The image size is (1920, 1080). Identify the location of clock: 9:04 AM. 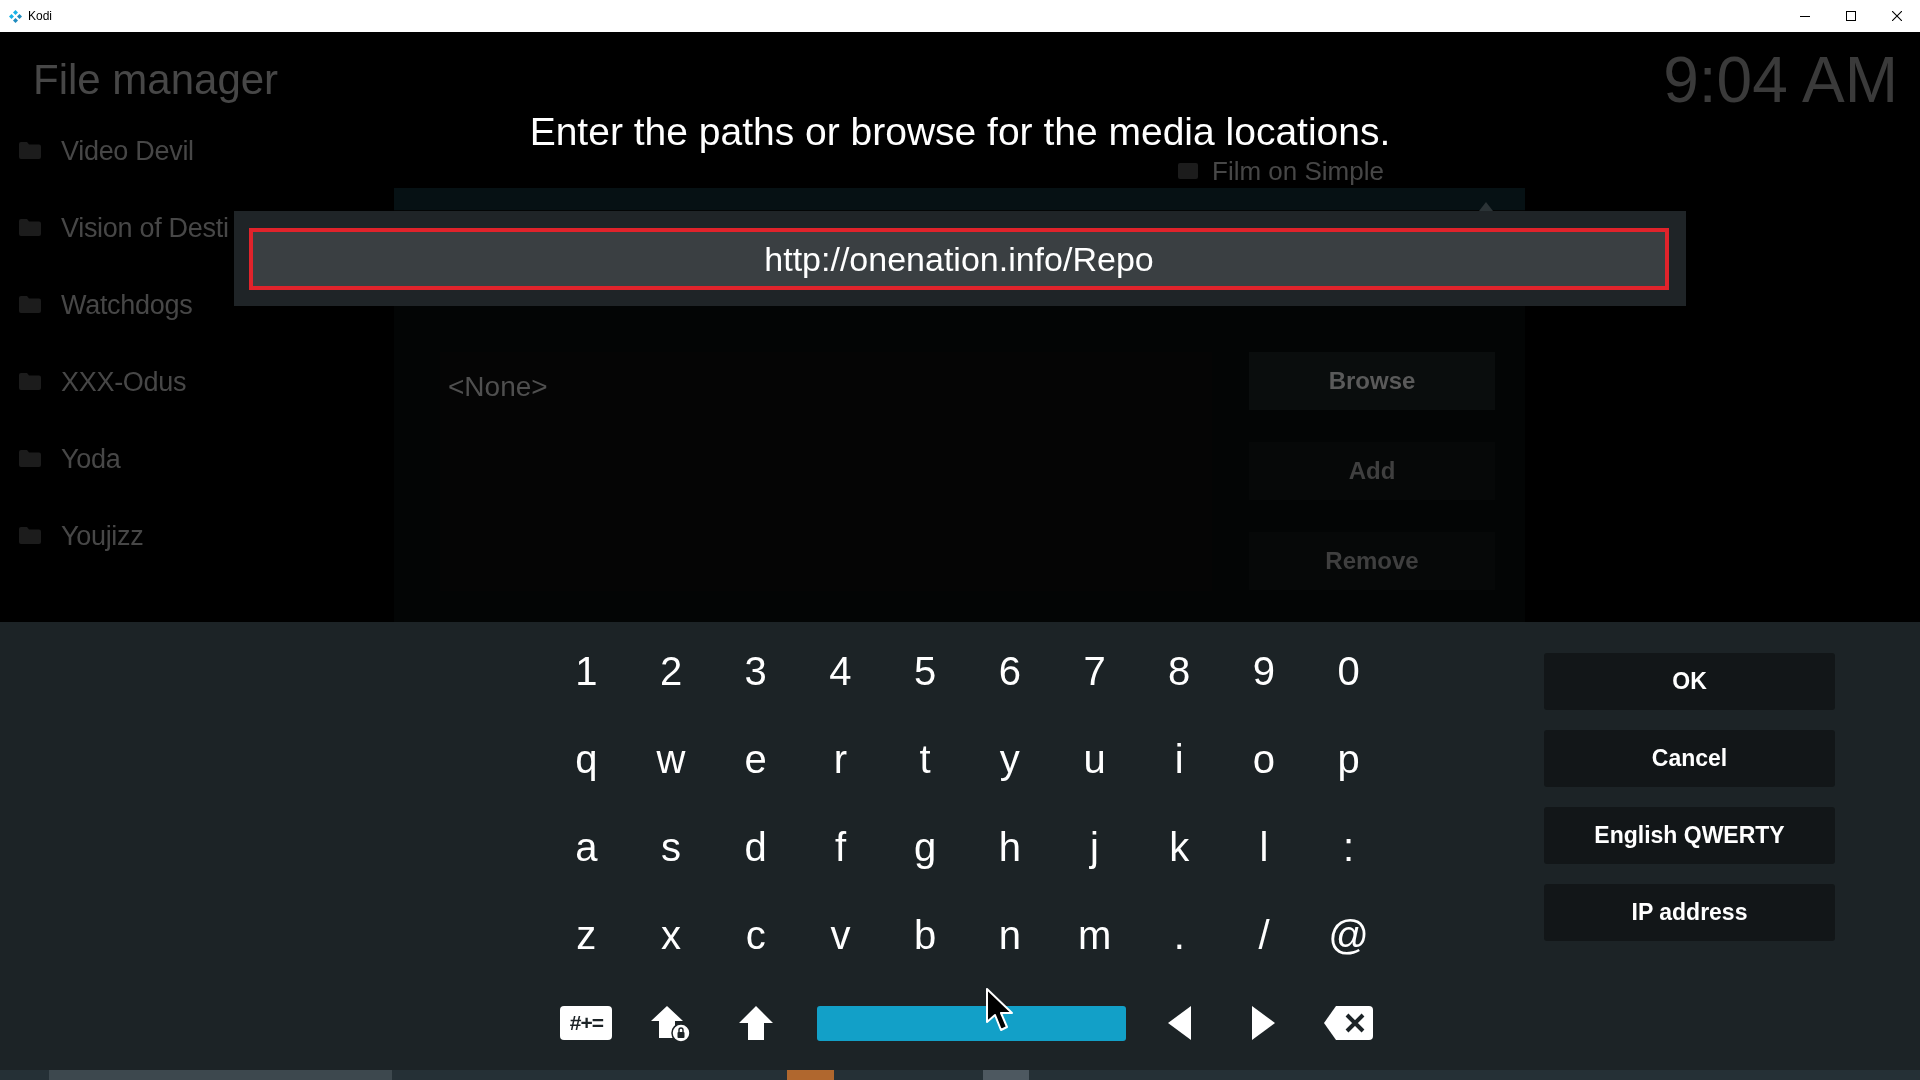
(1780, 80).